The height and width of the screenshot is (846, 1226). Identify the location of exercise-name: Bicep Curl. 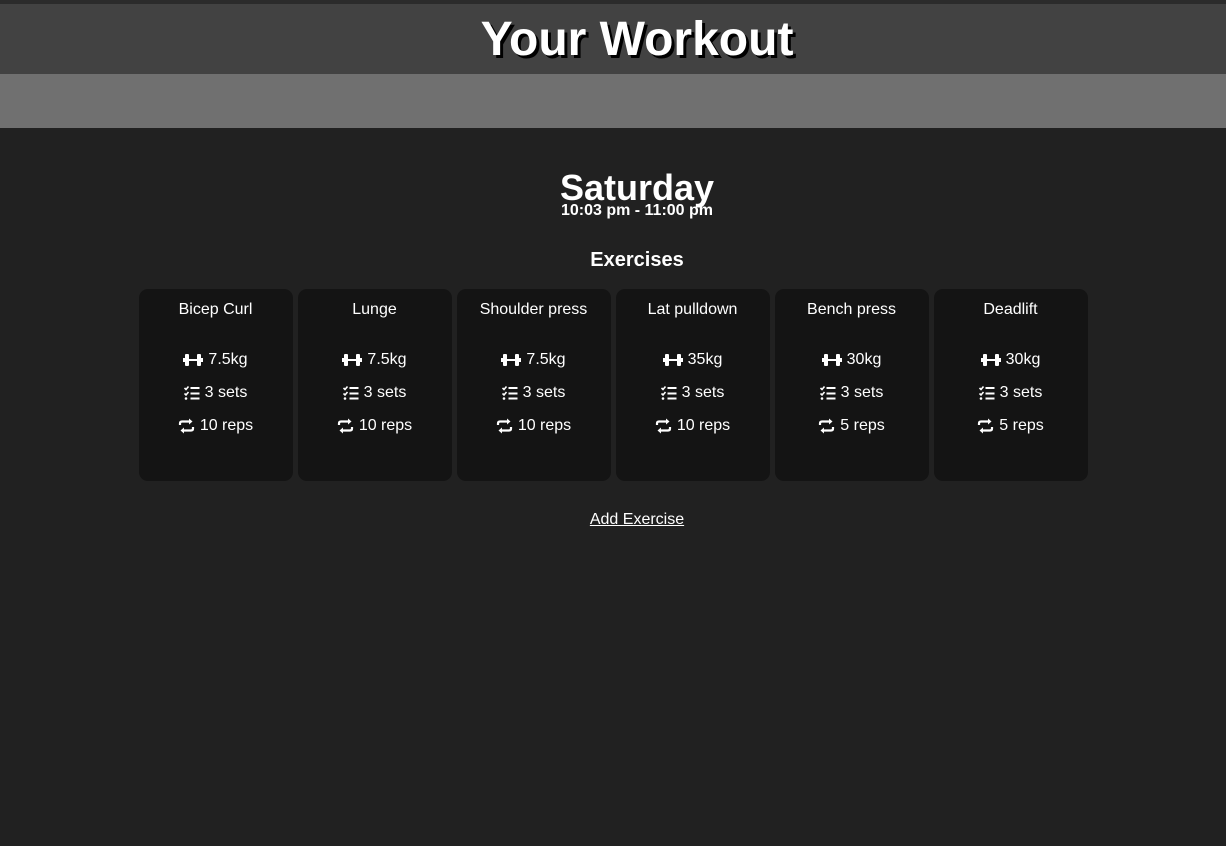
(215, 309).